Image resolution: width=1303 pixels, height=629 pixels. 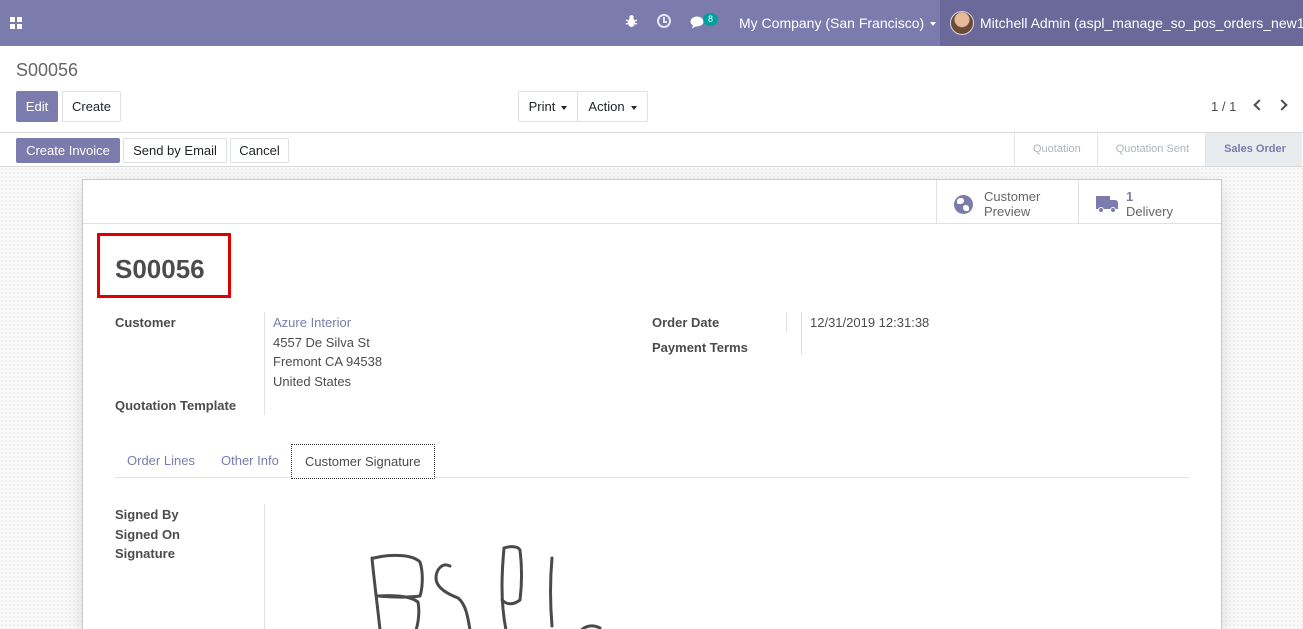 I want to click on company-switcher: My Company (San Francisco), so click(x=838, y=23).